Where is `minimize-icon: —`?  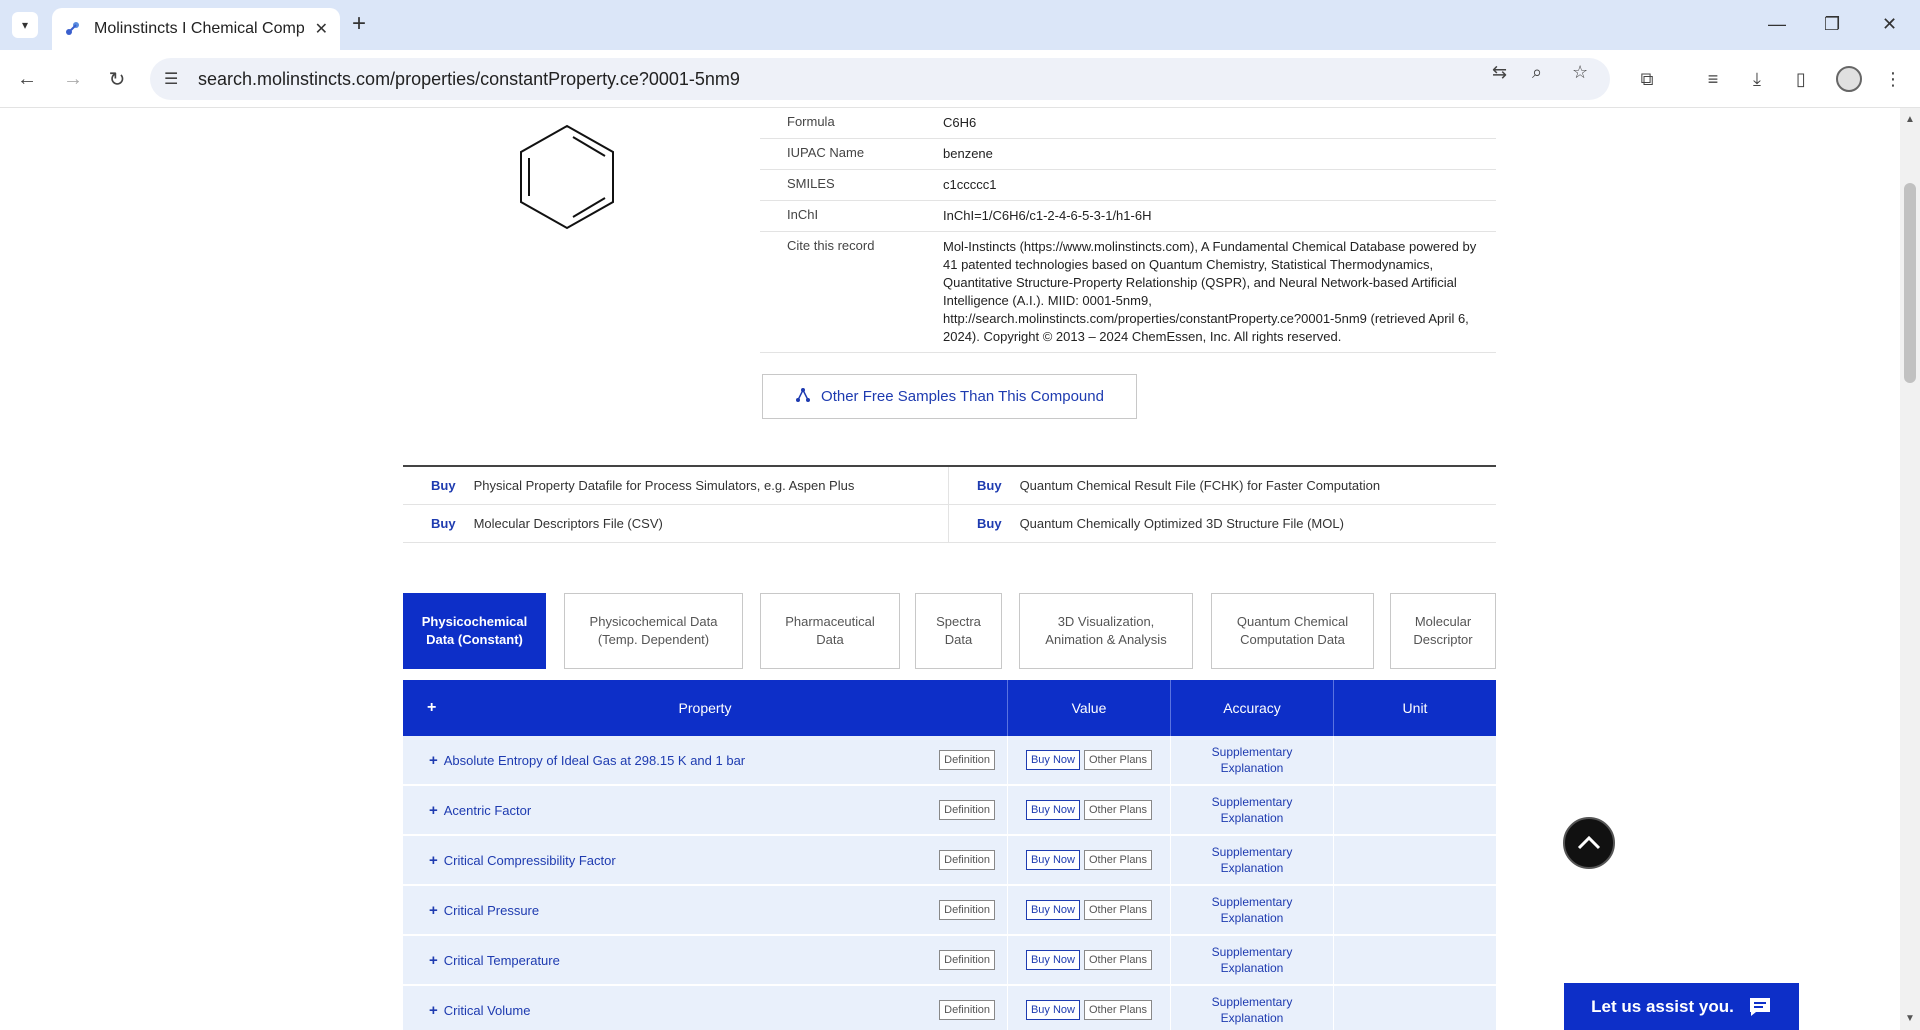 minimize-icon: — is located at coordinates (1777, 24).